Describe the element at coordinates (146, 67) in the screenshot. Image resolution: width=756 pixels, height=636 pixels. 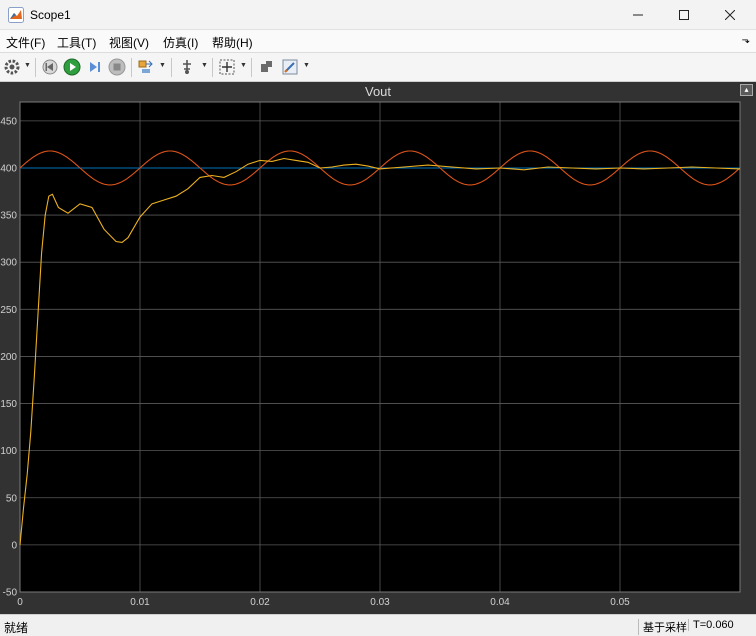
I see `highlight-block-icon` at that location.